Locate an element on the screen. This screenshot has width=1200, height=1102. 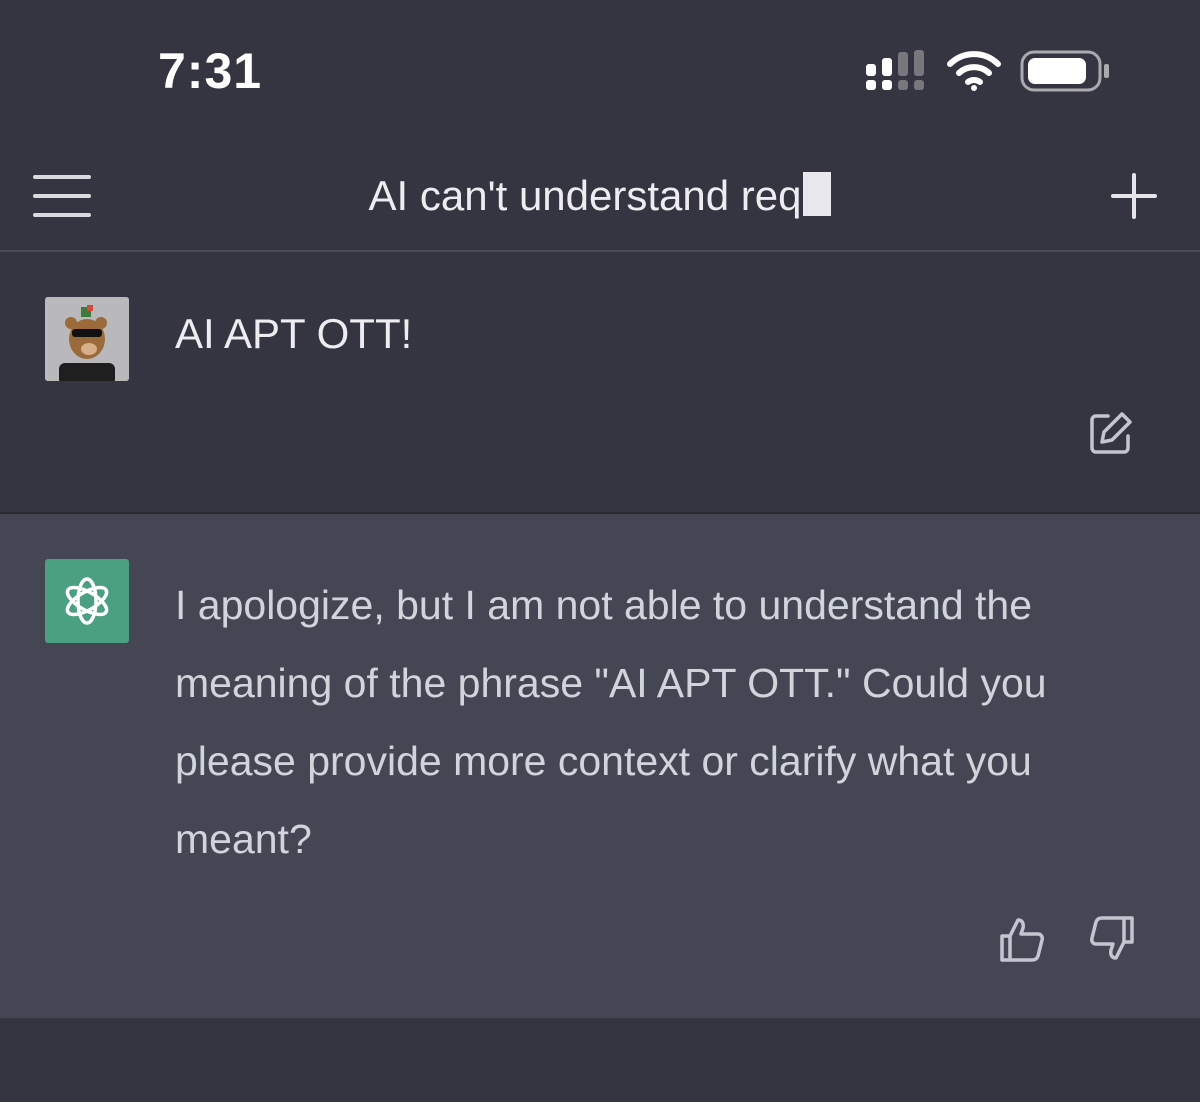
conversation-title: AI can't understand req is located at coordinates (600, 196).